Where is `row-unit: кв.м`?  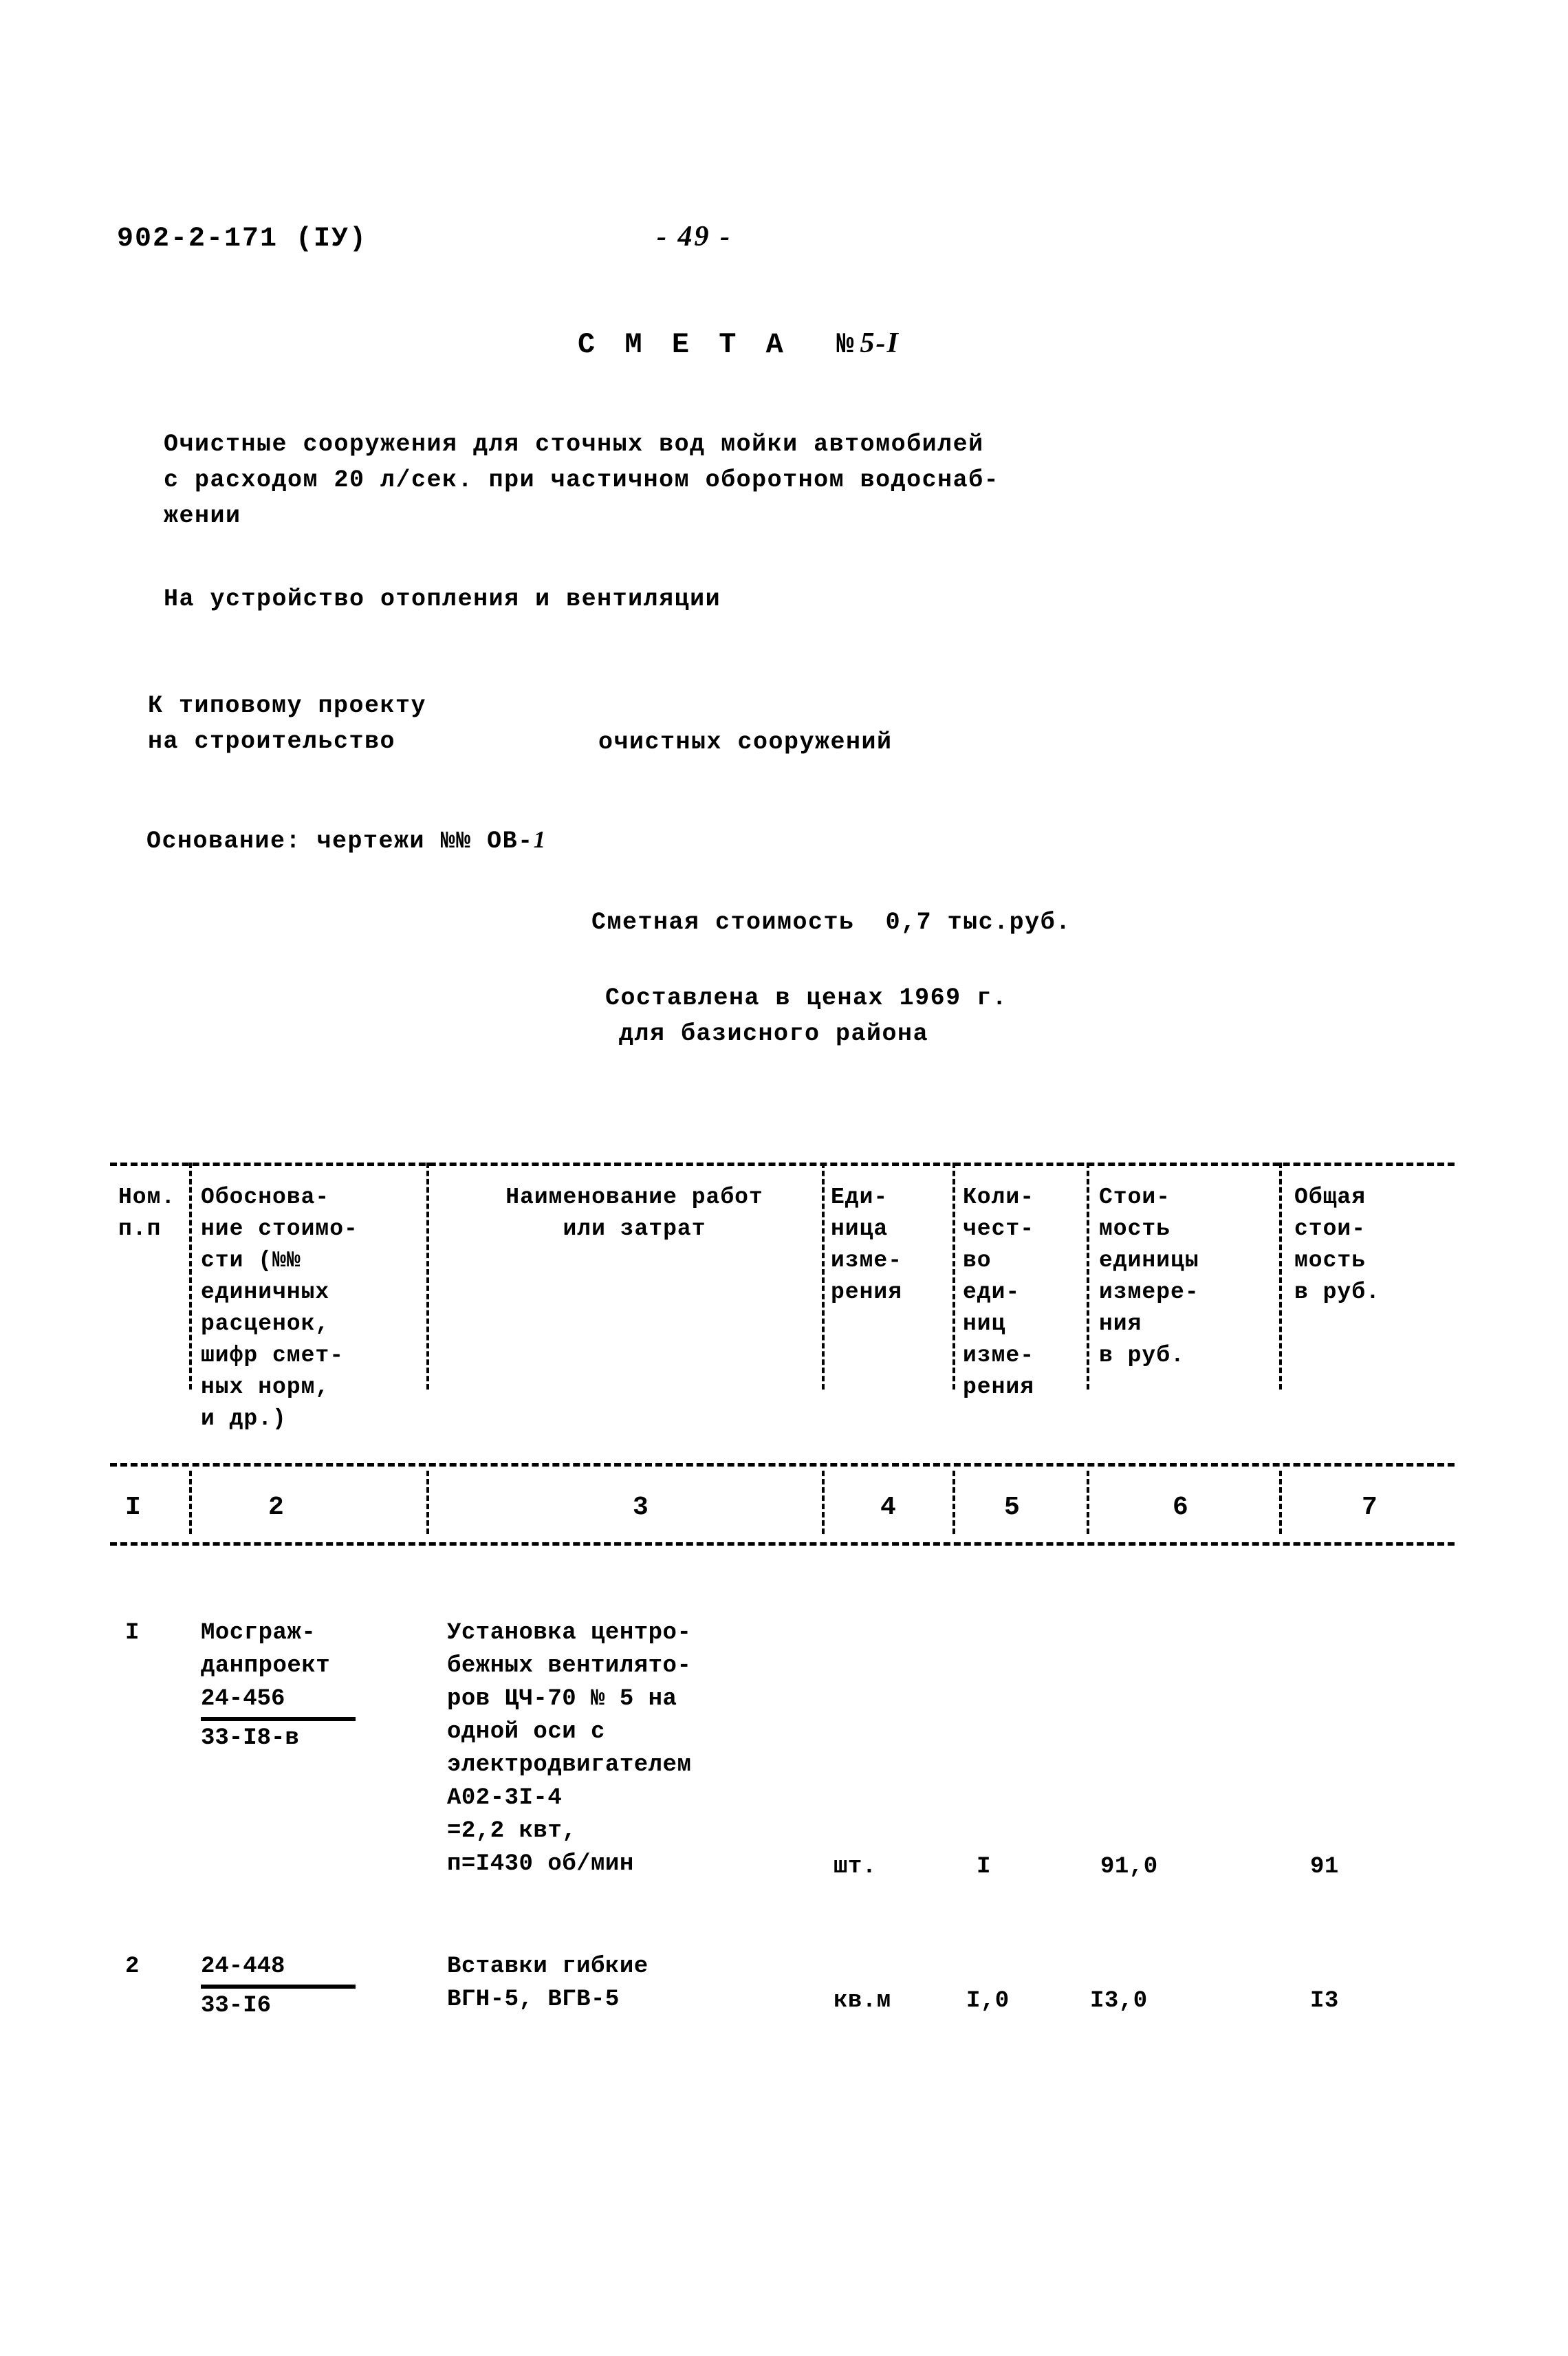
row-unit: кв.м is located at coordinates (862, 2001).